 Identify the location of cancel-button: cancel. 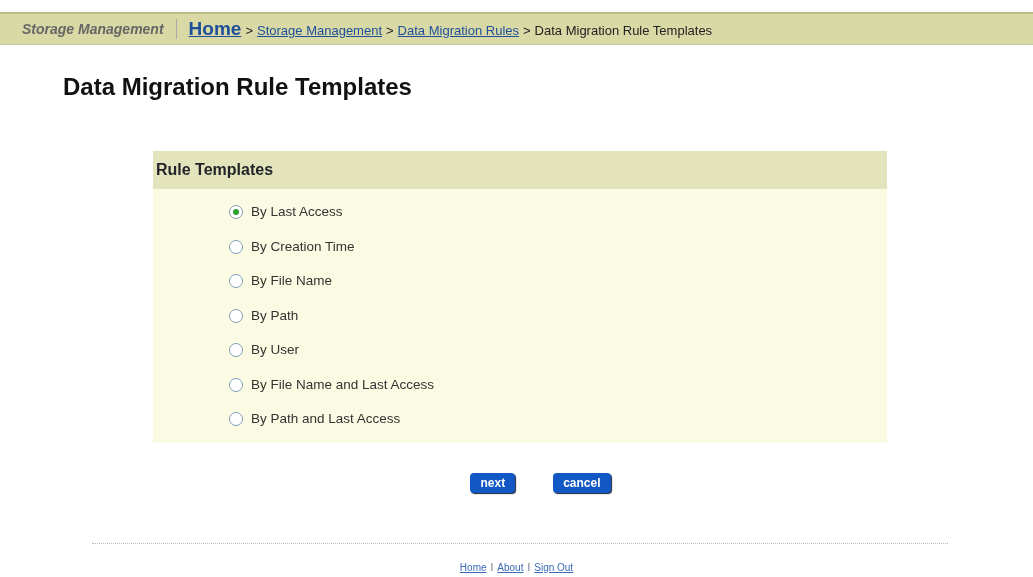
(582, 482).